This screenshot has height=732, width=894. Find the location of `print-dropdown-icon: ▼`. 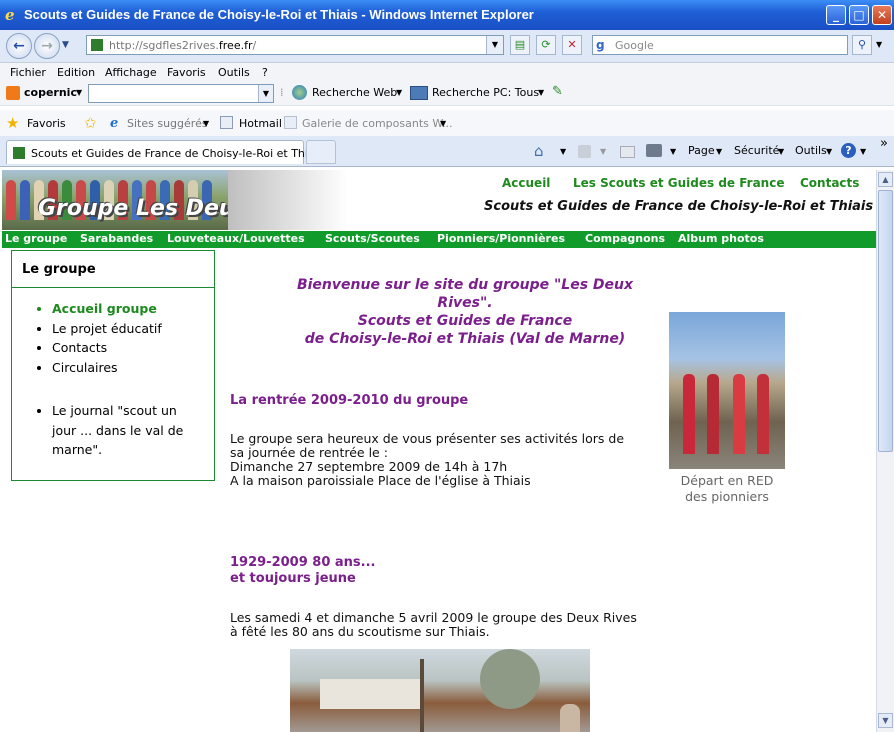

print-dropdown-icon: ▼ is located at coordinates (673, 151).